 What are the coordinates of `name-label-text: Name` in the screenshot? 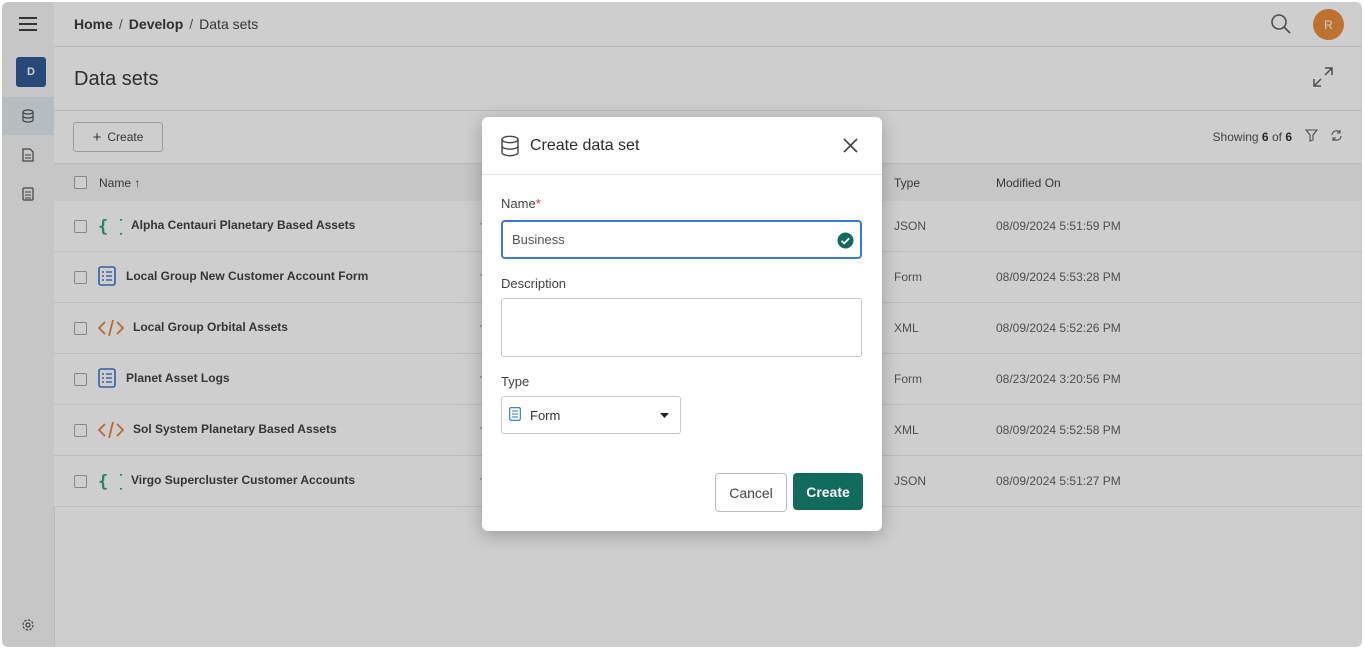 It's located at (518, 203).